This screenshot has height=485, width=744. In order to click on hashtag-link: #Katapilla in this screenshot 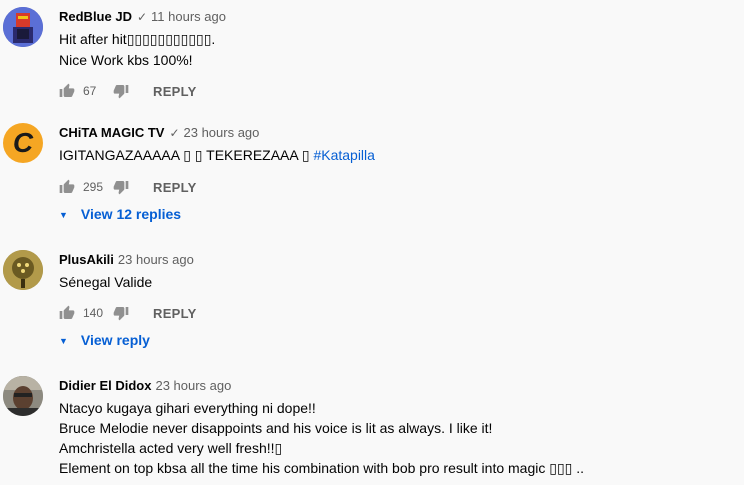, I will do `click(344, 155)`.